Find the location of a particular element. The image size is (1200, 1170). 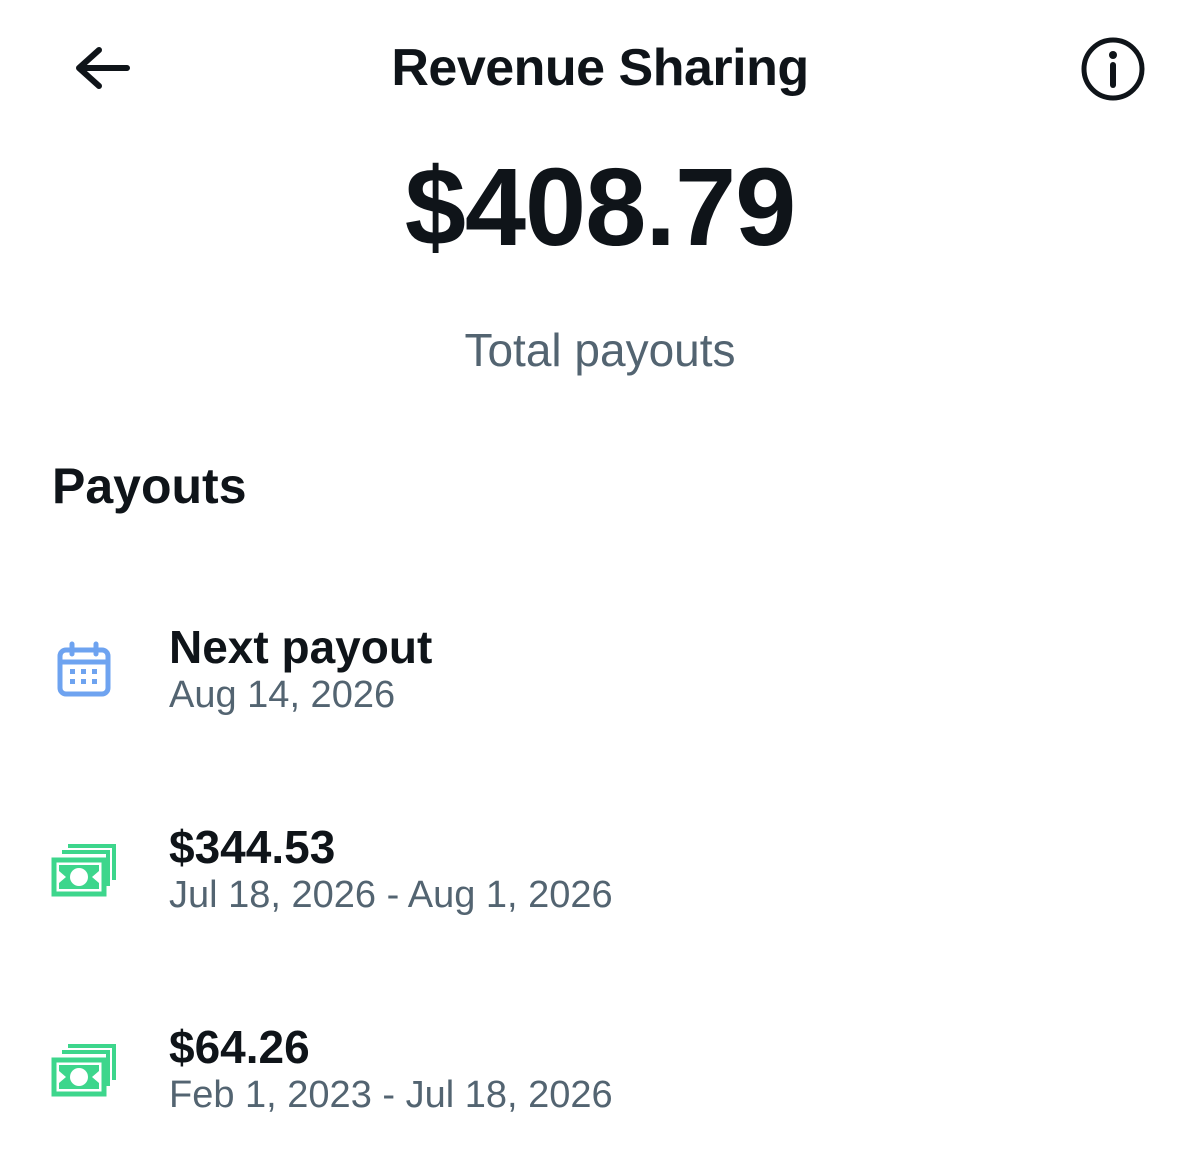

payout-period: Jul 18, 2026 - Aug 1, 2026 is located at coordinates (391, 895).